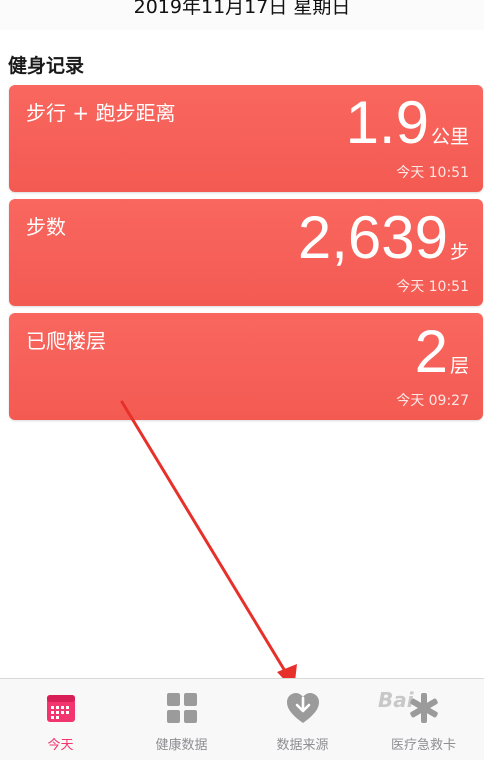  Describe the element at coordinates (303, 708) in the screenshot. I see `download-heart-icon` at that location.